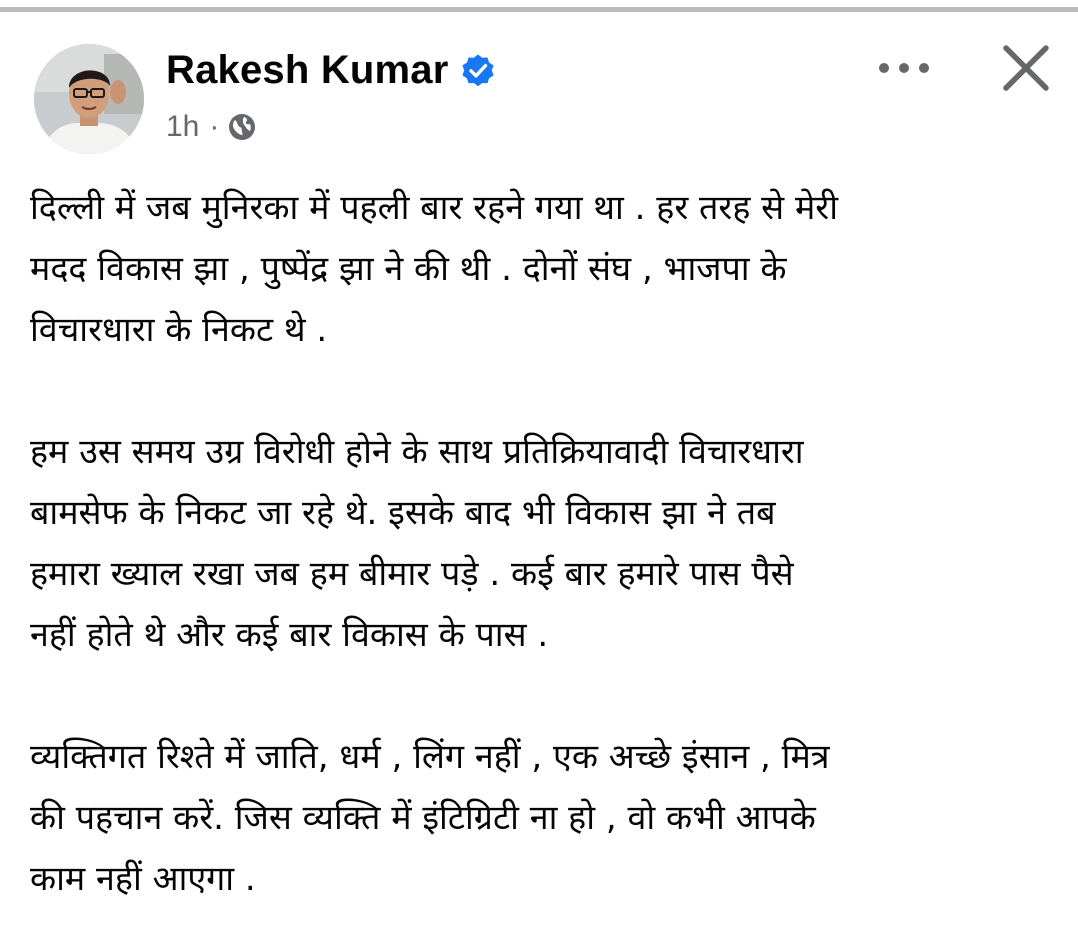  What do you see at coordinates (242, 127) in the screenshot?
I see `globe-icon` at bounding box center [242, 127].